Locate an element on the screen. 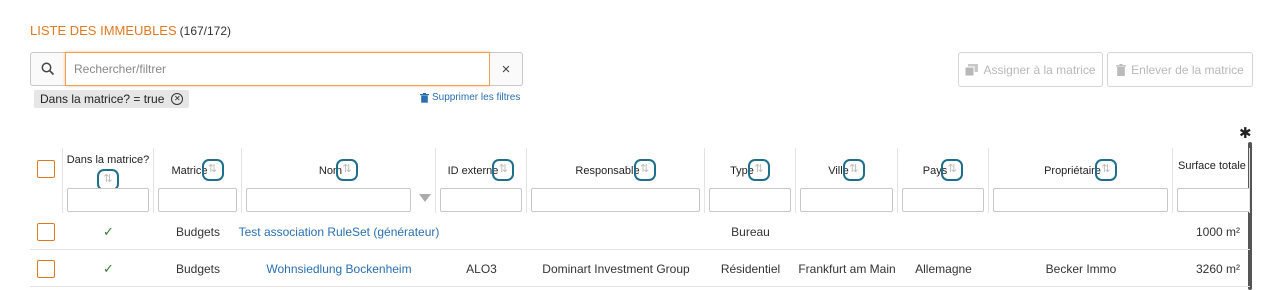  filter-input-responsible is located at coordinates (615, 200).